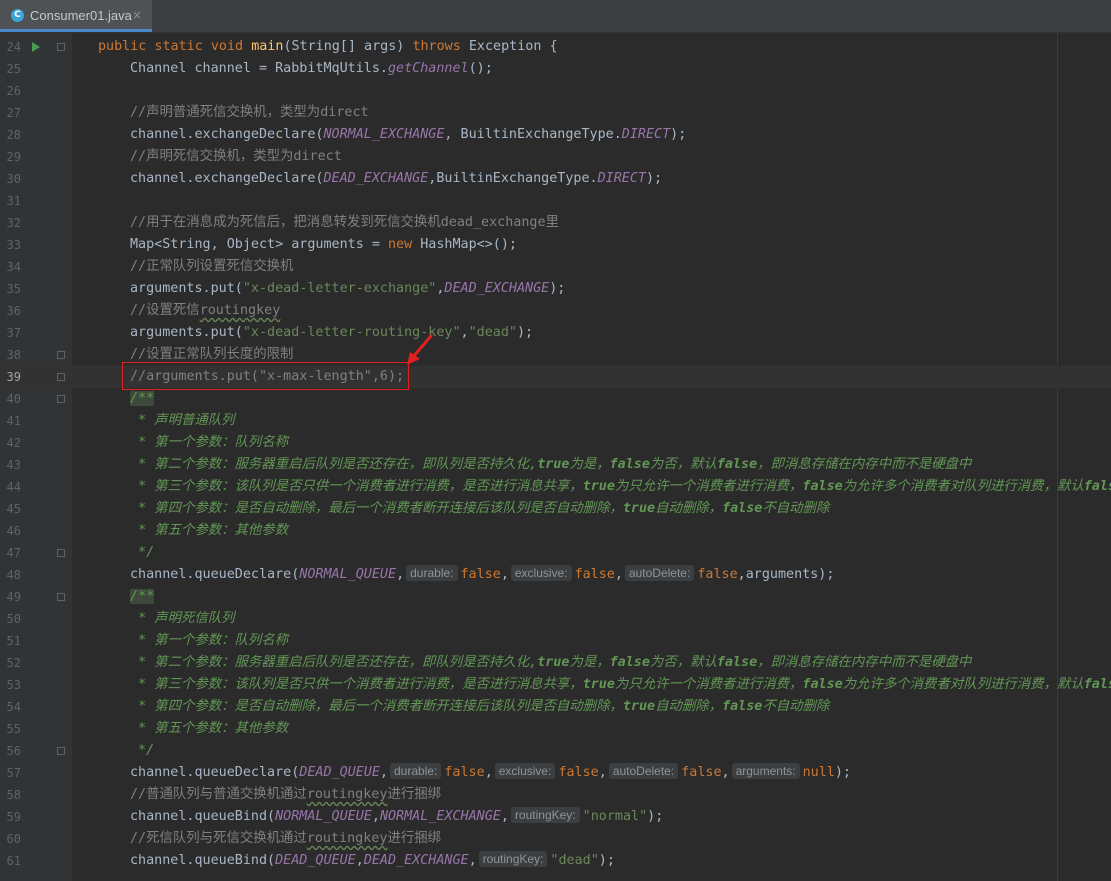  What do you see at coordinates (555, 443) in the screenshot?
I see `code-line: 42 * 第一个参数：队列名称` at bounding box center [555, 443].